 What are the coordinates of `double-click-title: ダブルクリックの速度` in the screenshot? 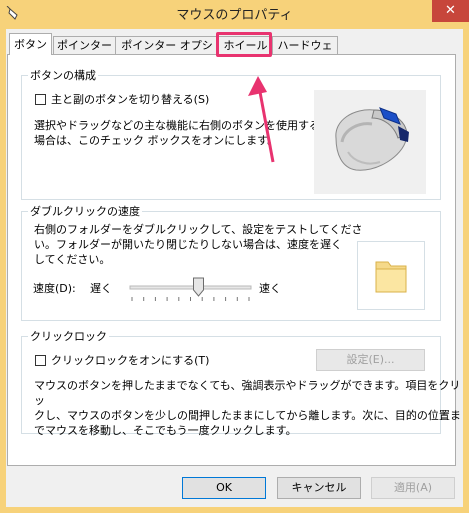 It's located at (85, 211).